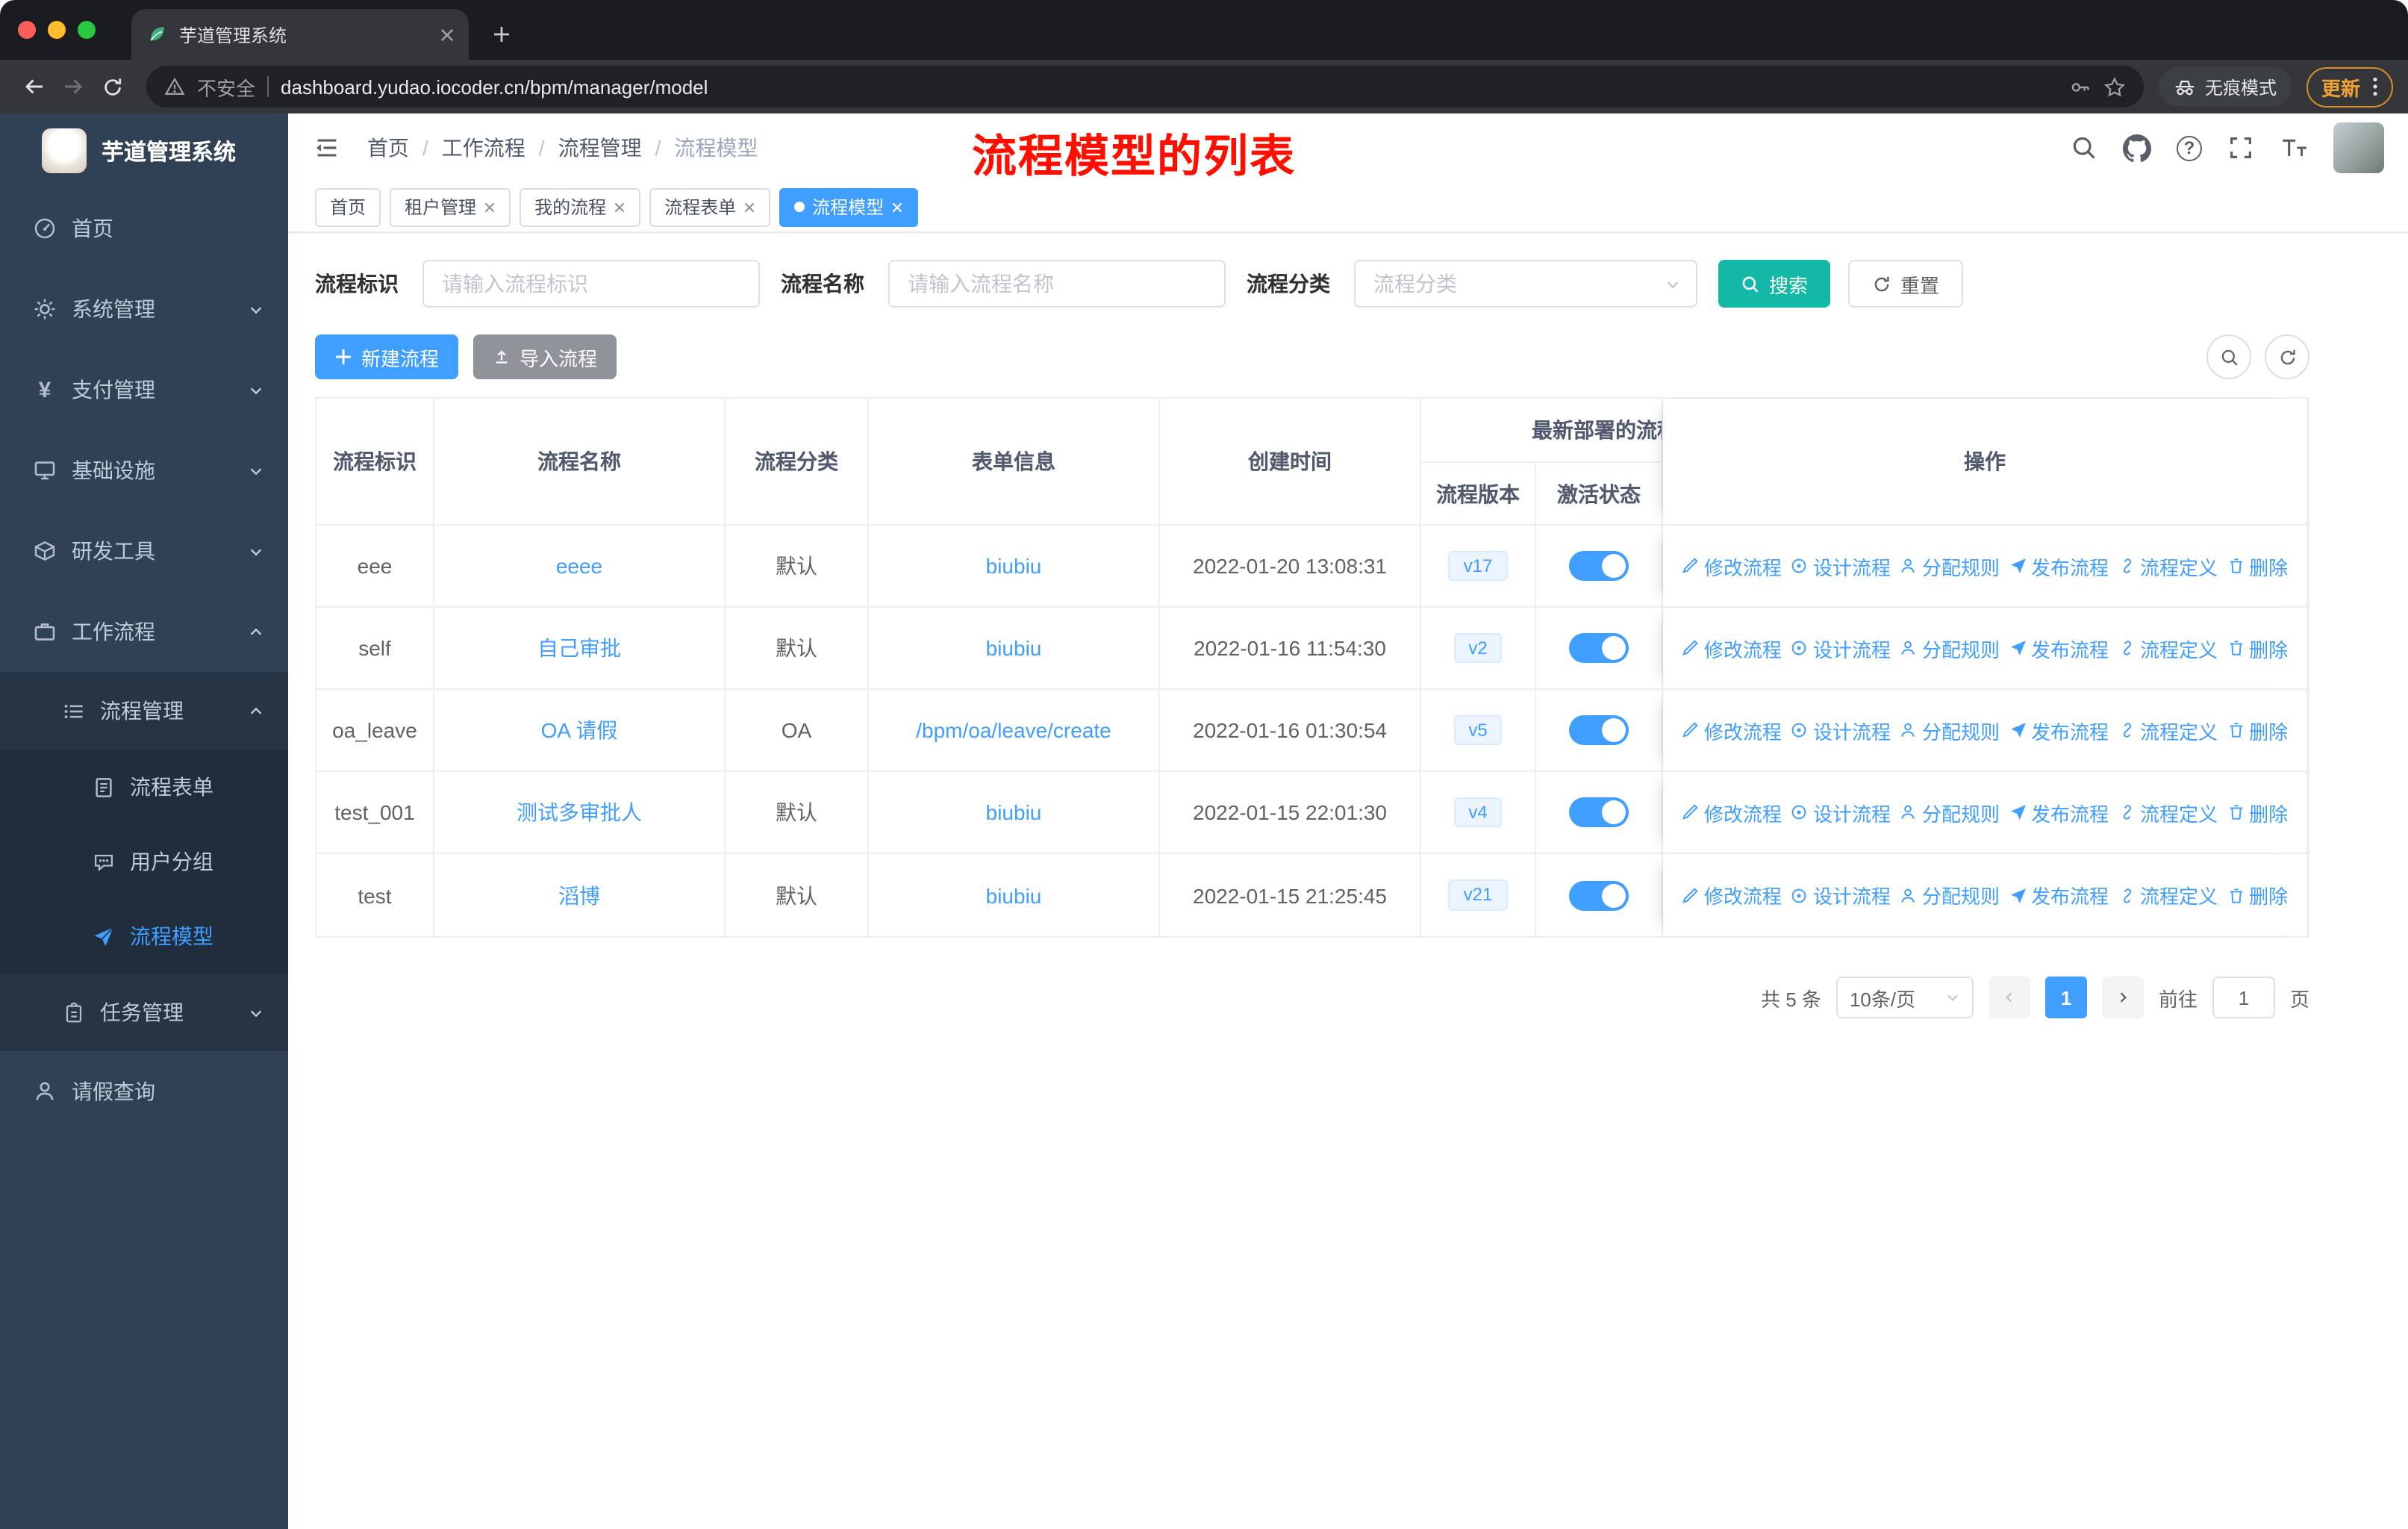  I want to click on sidebar-item-payment: ¥ 支付管理, so click(144, 390).